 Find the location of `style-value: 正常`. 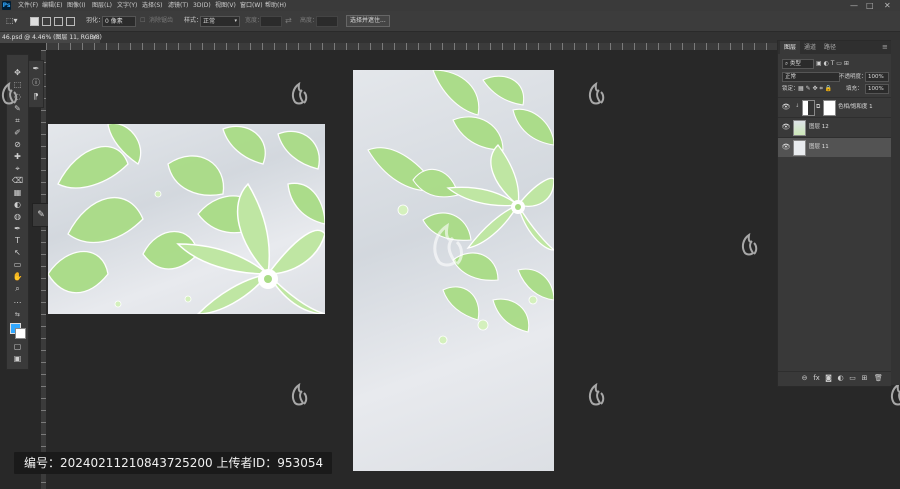

style-value: 正常 is located at coordinates (209, 21).